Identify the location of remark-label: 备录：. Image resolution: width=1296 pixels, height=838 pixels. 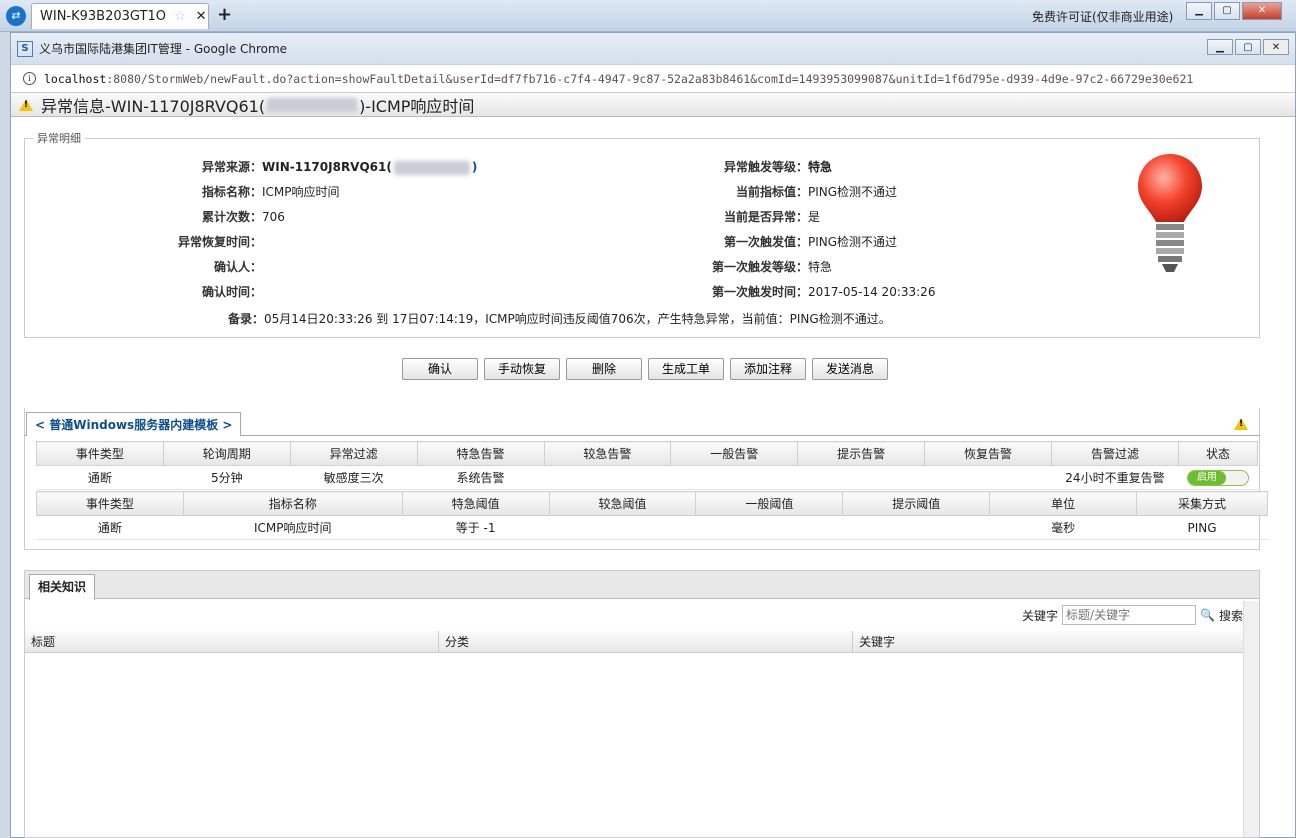
(246, 319).